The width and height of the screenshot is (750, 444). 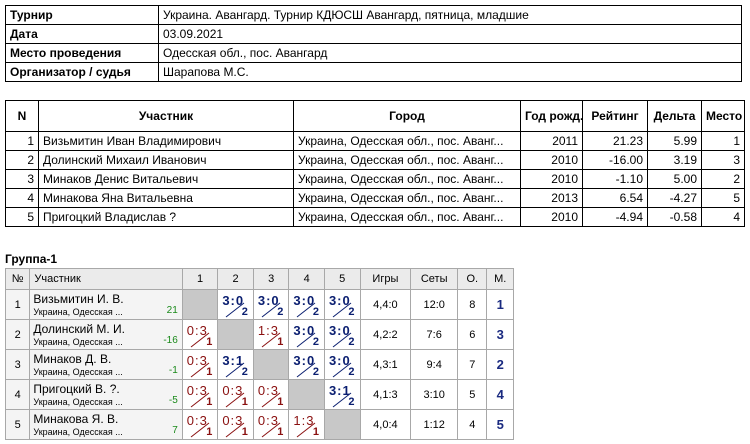 I want to click on participant-cell: 2010, so click(x=551, y=160).